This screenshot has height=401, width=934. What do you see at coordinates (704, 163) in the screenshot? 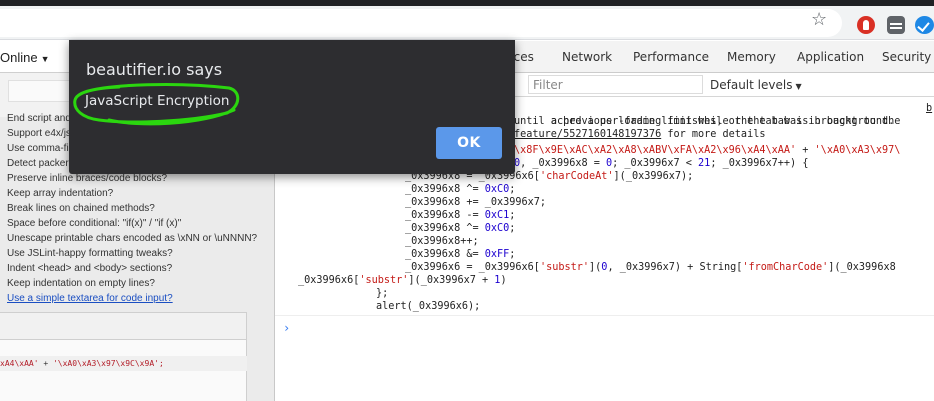
I see `code-number: 21` at bounding box center [704, 163].